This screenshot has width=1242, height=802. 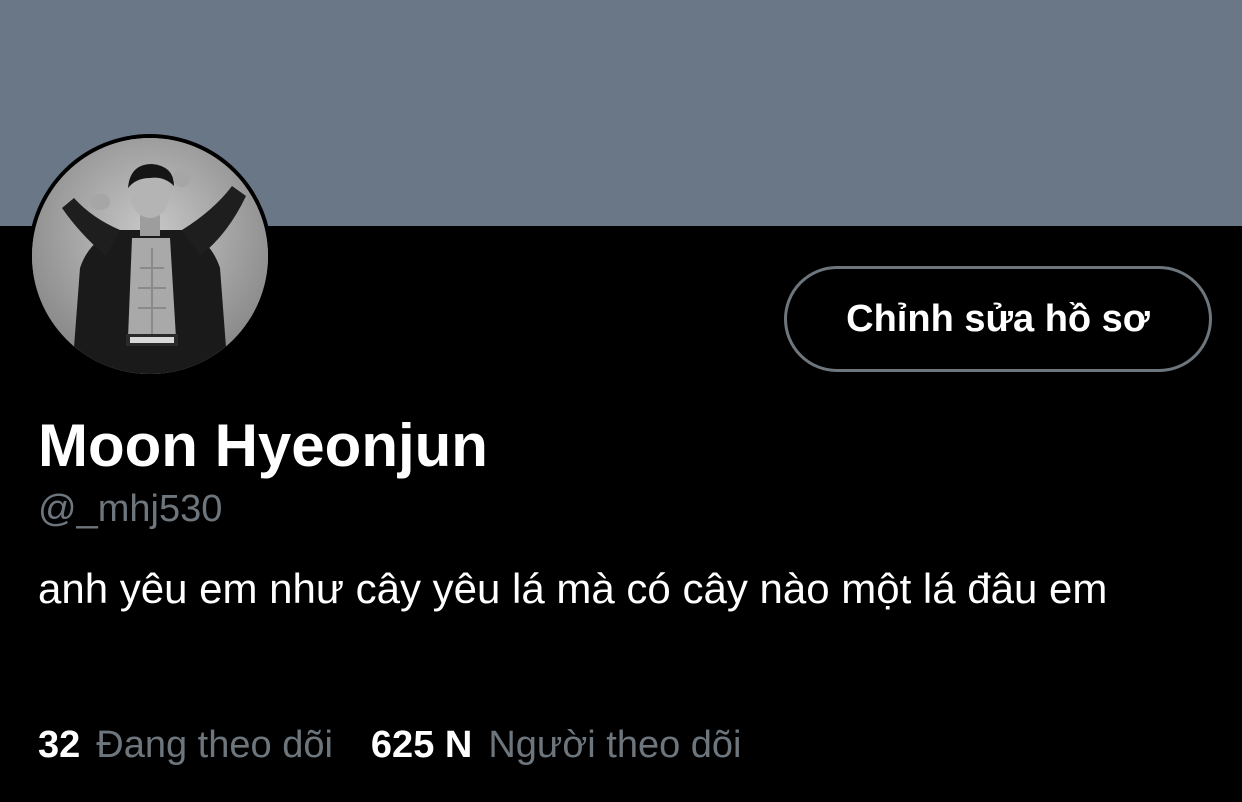 I want to click on following-count: 32, so click(x=59, y=745).